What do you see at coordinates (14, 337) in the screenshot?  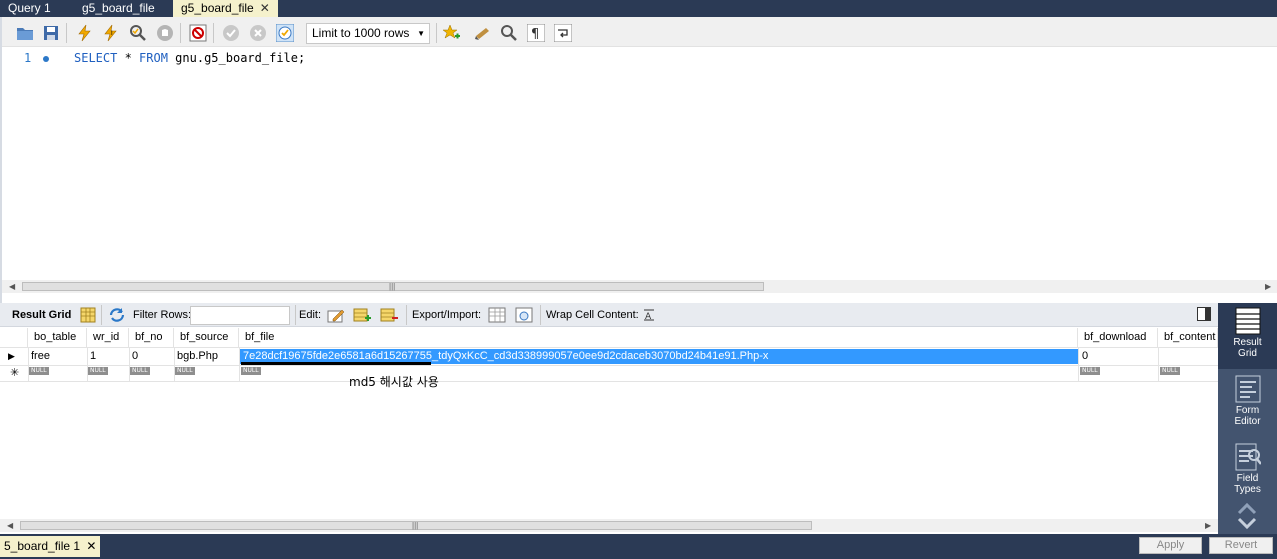 I see `row-header-corner` at bounding box center [14, 337].